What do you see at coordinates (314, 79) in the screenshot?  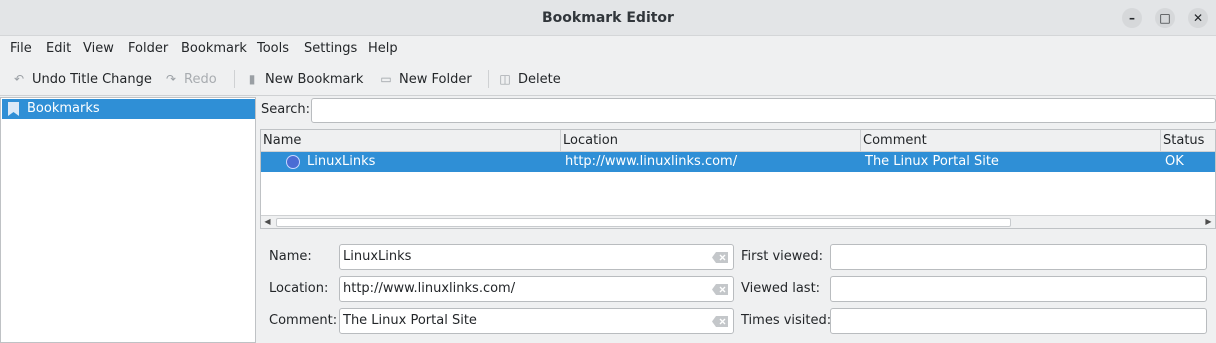 I see `new-bookmark-label: New Bookmark` at bounding box center [314, 79].